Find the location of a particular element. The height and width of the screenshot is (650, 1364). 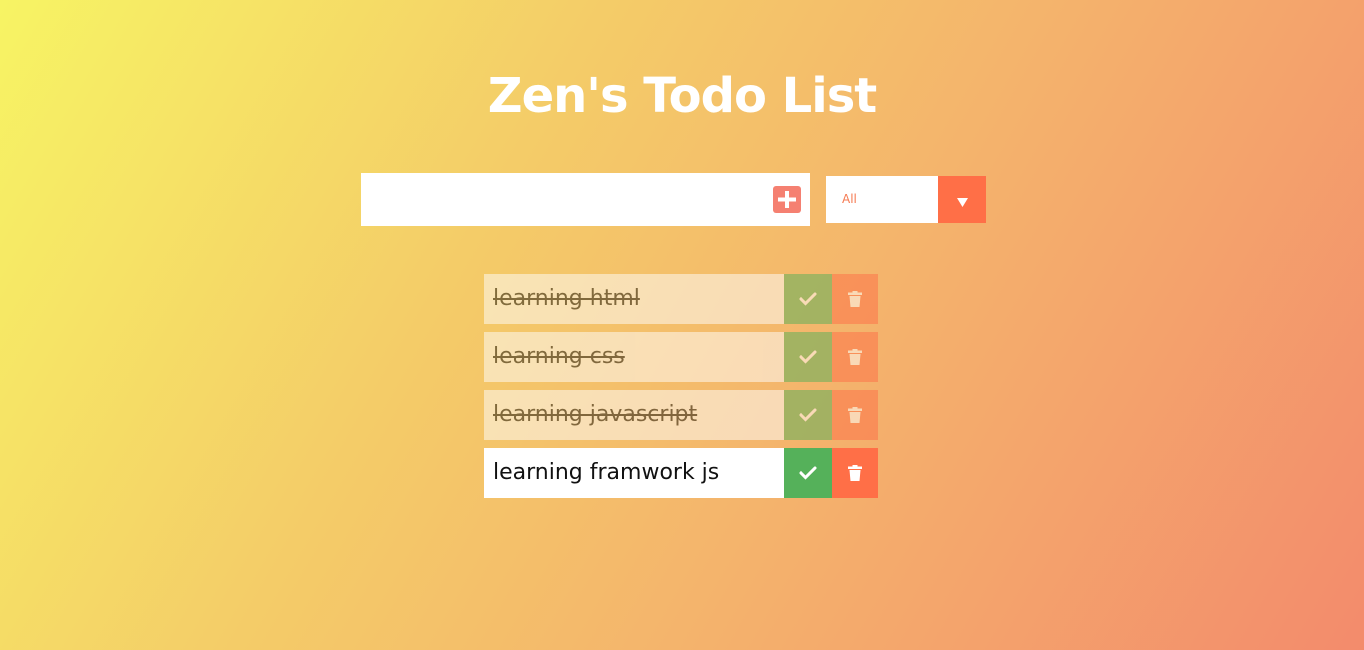

filter-dropdown-button is located at coordinates (962, 199).